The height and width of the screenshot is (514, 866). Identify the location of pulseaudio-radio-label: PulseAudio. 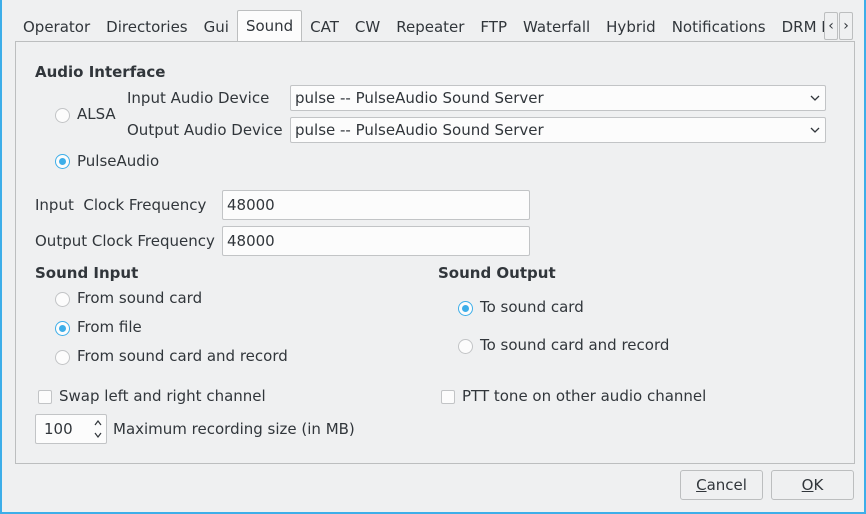
(118, 161).